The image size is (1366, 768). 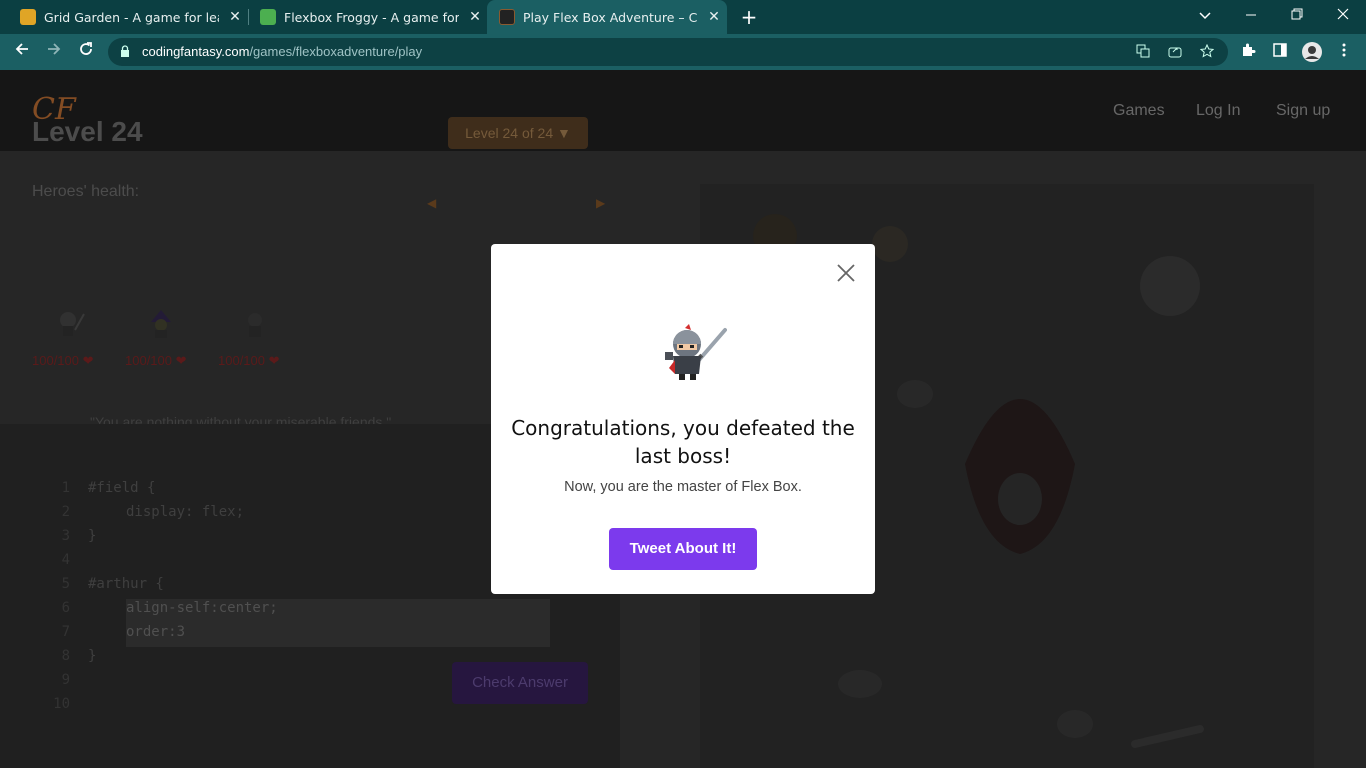 What do you see at coordinates (1344, 52) in the screenshot?
I see `browser-menu-icon` at bounding box center [1344, 52].